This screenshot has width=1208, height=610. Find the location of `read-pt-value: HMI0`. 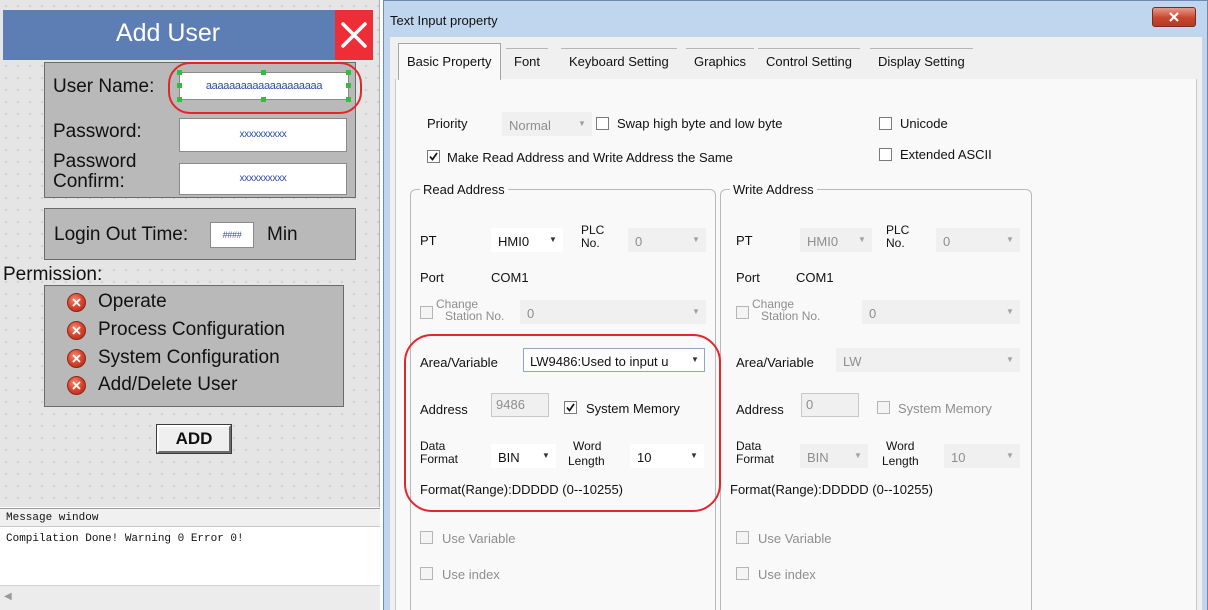

read-pt-value: HMI0 is located at coordinates (514, 241).